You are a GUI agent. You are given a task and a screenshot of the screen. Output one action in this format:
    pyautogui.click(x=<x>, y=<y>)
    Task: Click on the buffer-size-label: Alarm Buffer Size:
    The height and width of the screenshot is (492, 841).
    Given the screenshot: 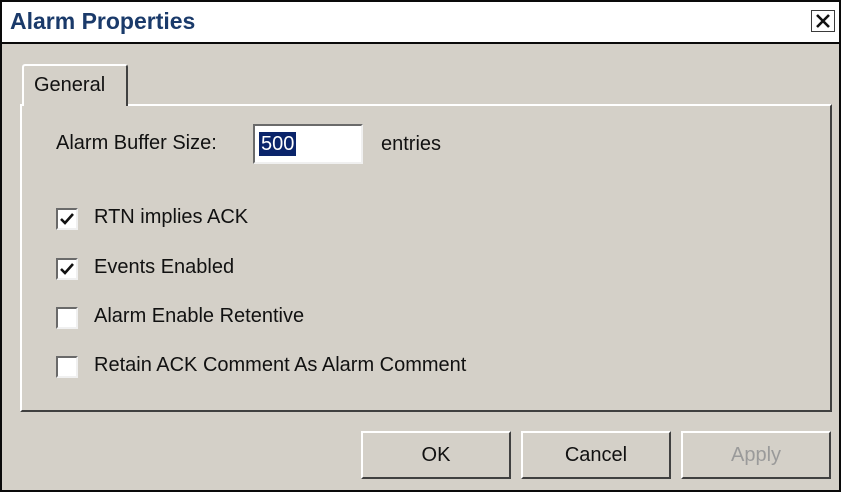 What is the action you would take?
    pyautogui.click(x=136, y=143)
    